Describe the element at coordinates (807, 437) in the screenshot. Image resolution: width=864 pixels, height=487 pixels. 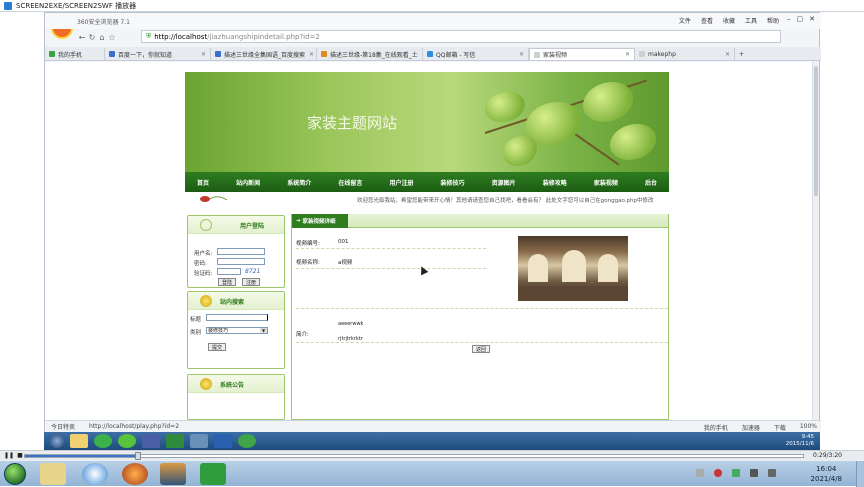
I see `recorded-time: 9:45` at that location.